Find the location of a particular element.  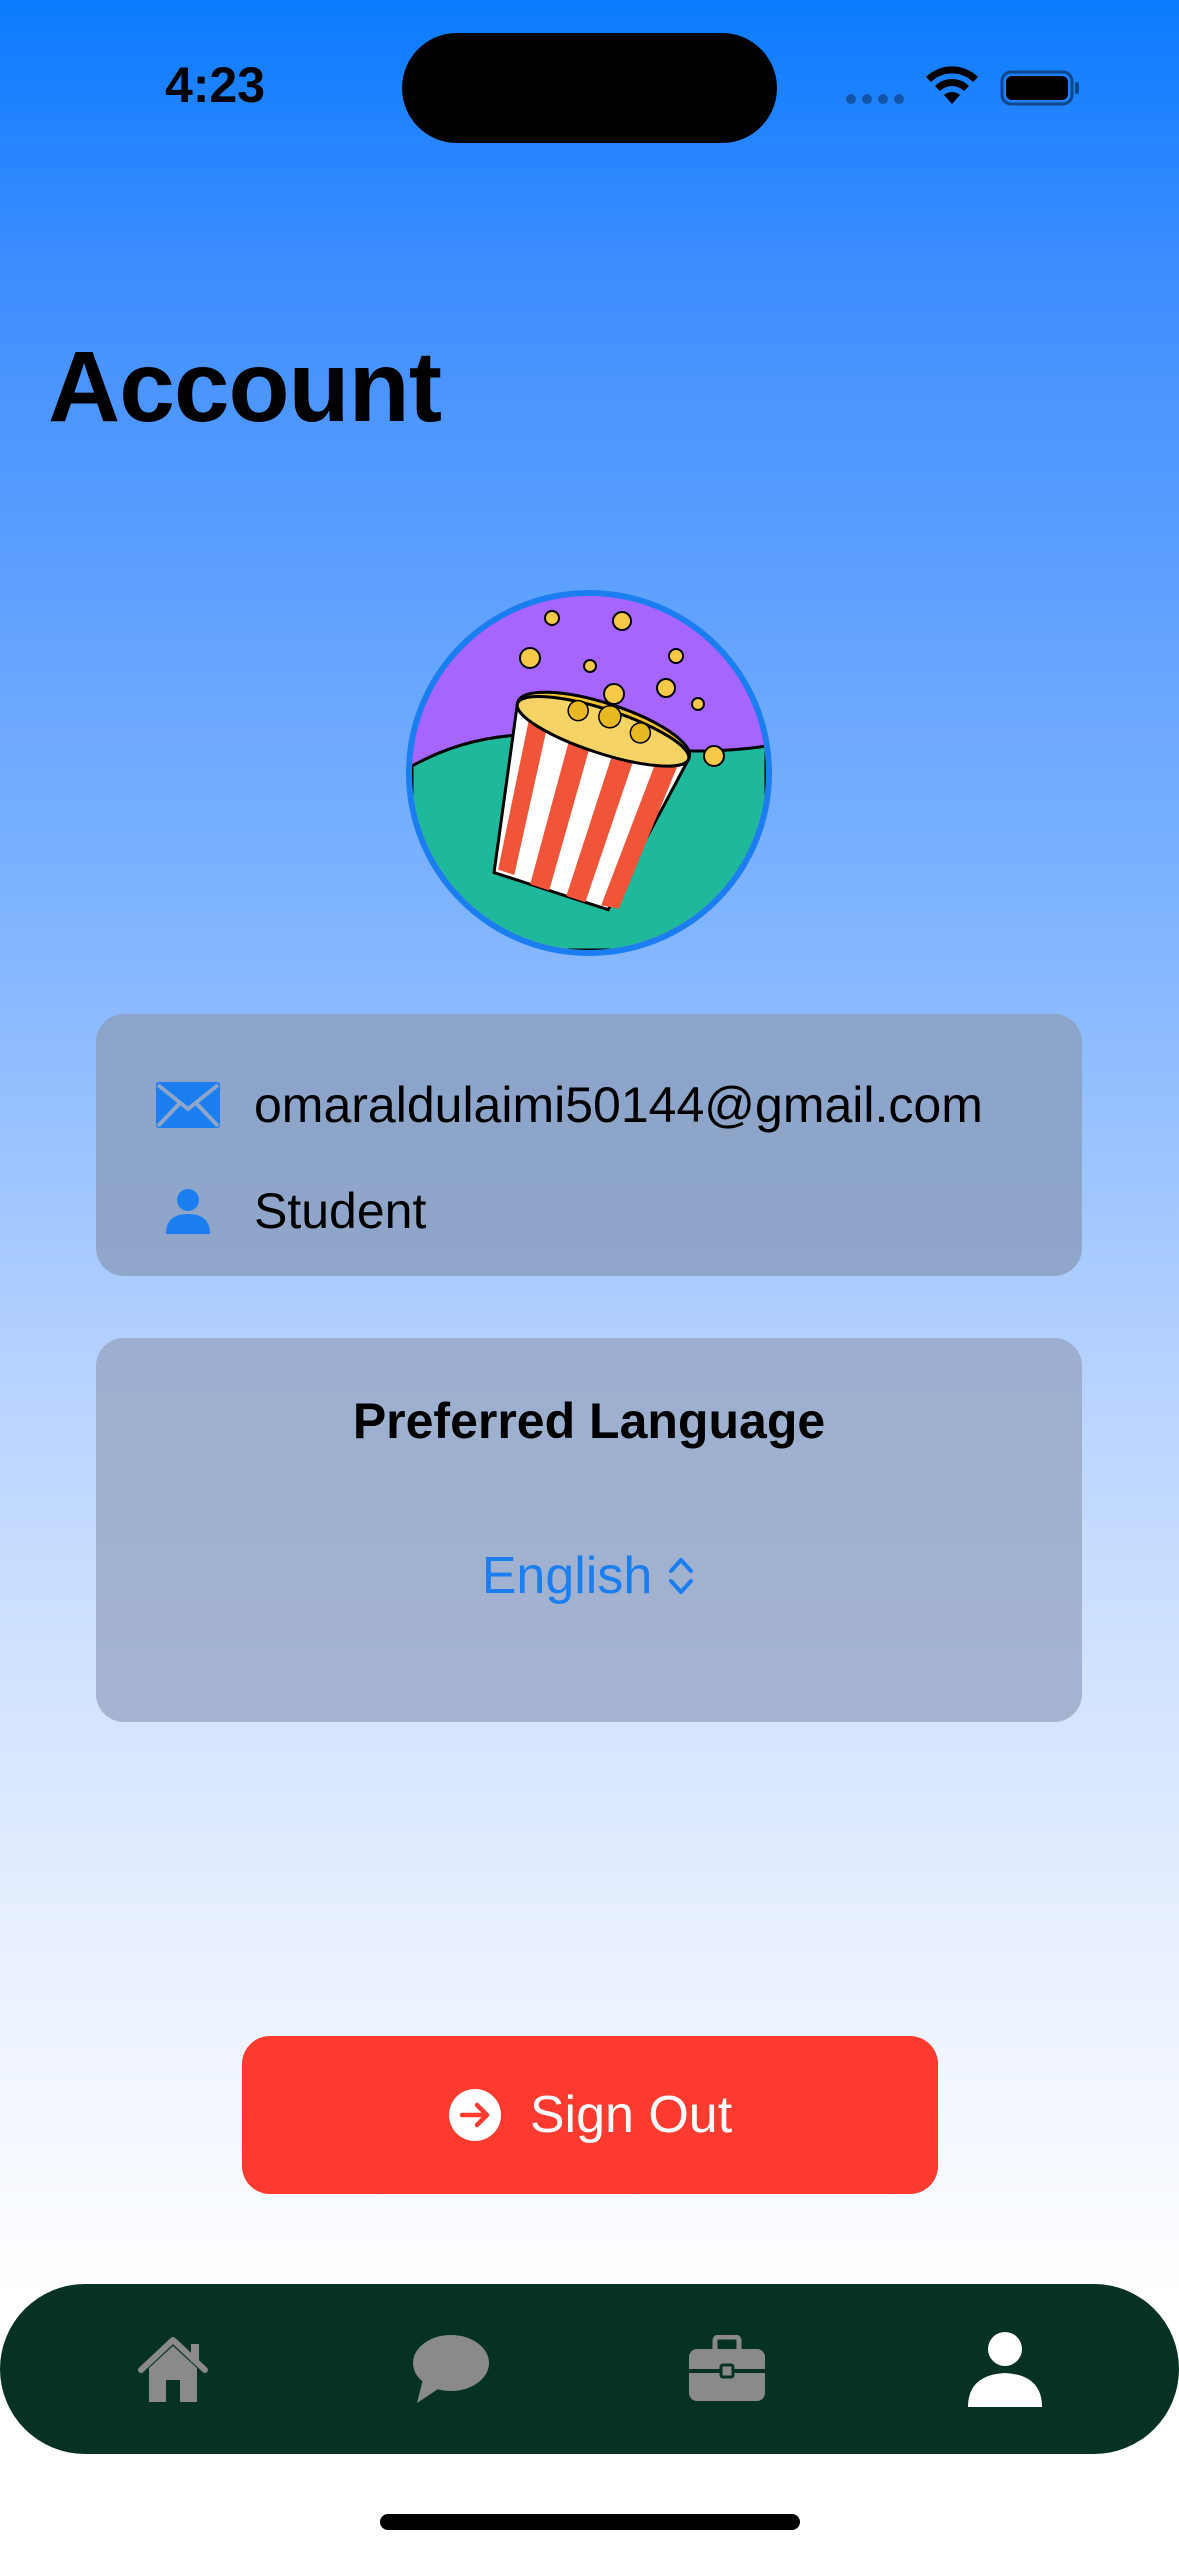

tab-home is located at coordinates (173, 2369).